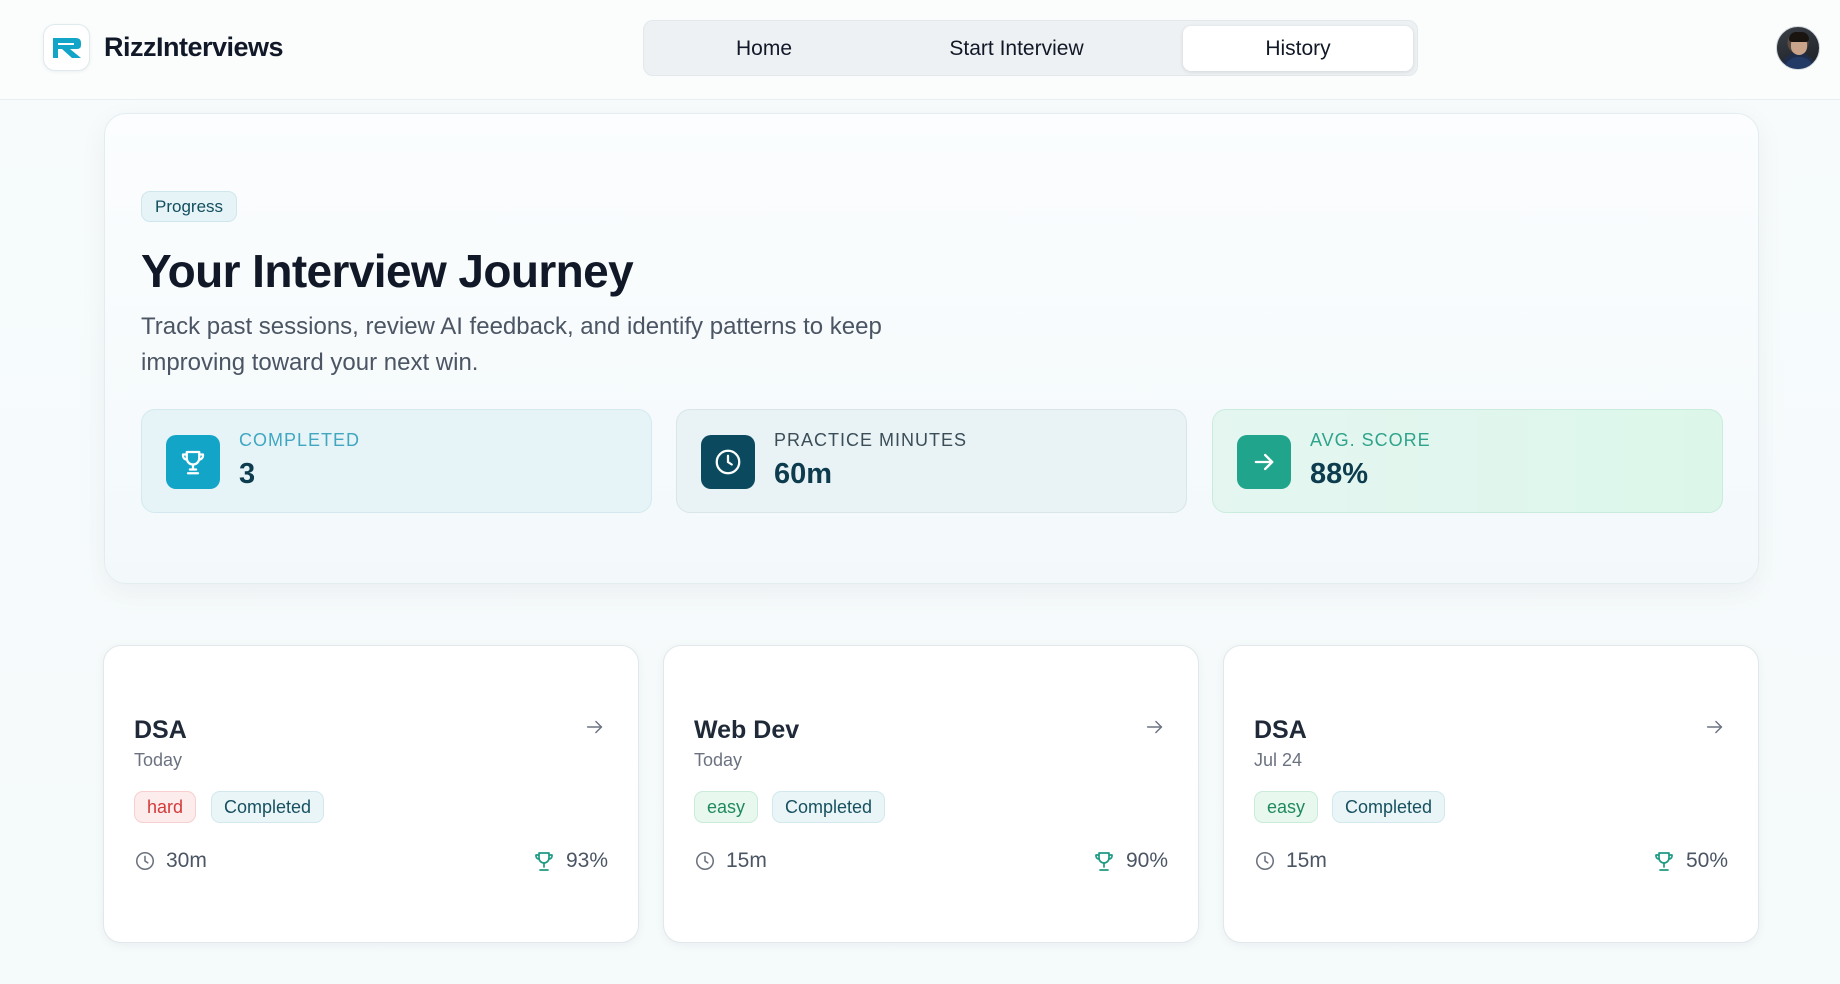 Image resolution: width=1840 pixels, height=984 pixels. What do you see at coordinates (764, 48) in the screenshot?
I see `tab-home: Home` at bounding box center [764, 48].